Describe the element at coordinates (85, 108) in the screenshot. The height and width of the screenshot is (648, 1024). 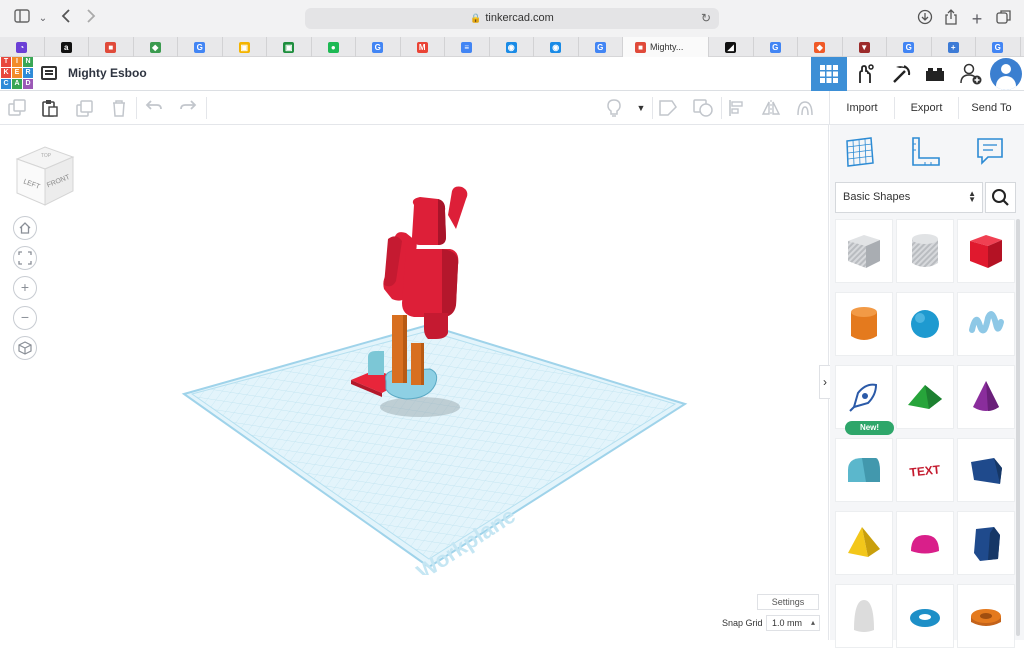
I see `duplicate-icon` at that location.